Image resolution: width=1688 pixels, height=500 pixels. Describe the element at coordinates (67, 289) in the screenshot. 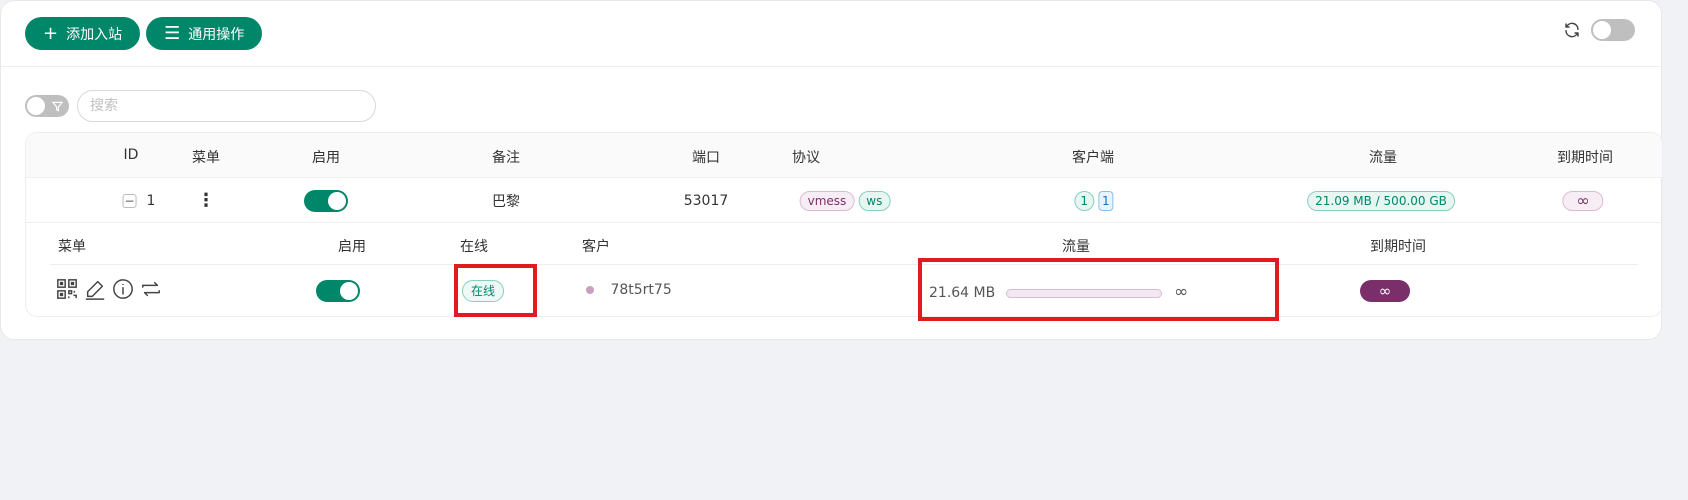

I see `qrcode-icon` at that location.